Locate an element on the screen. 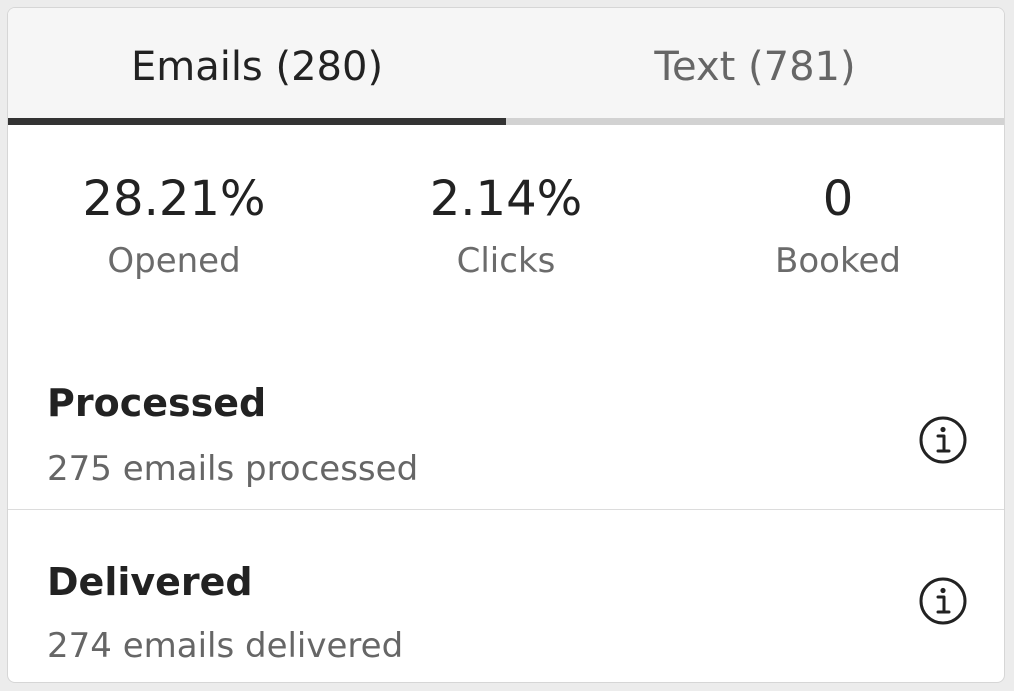  tab-emails-label: Emails (280) is located at coordinates (257, 66).